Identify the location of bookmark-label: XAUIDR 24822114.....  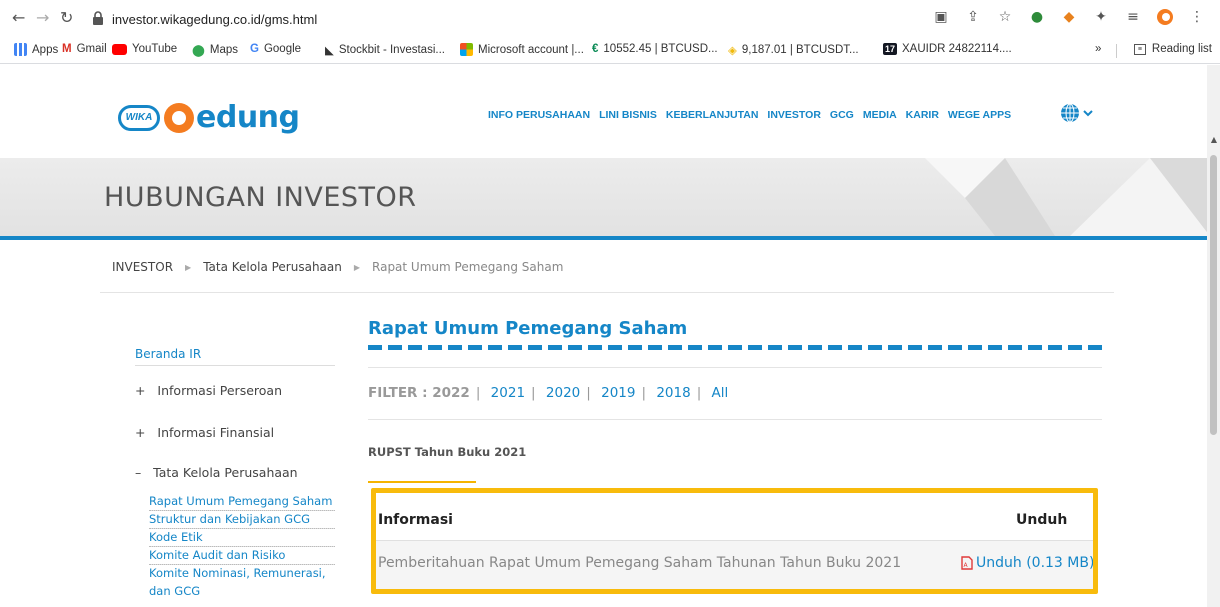
(957, 49).